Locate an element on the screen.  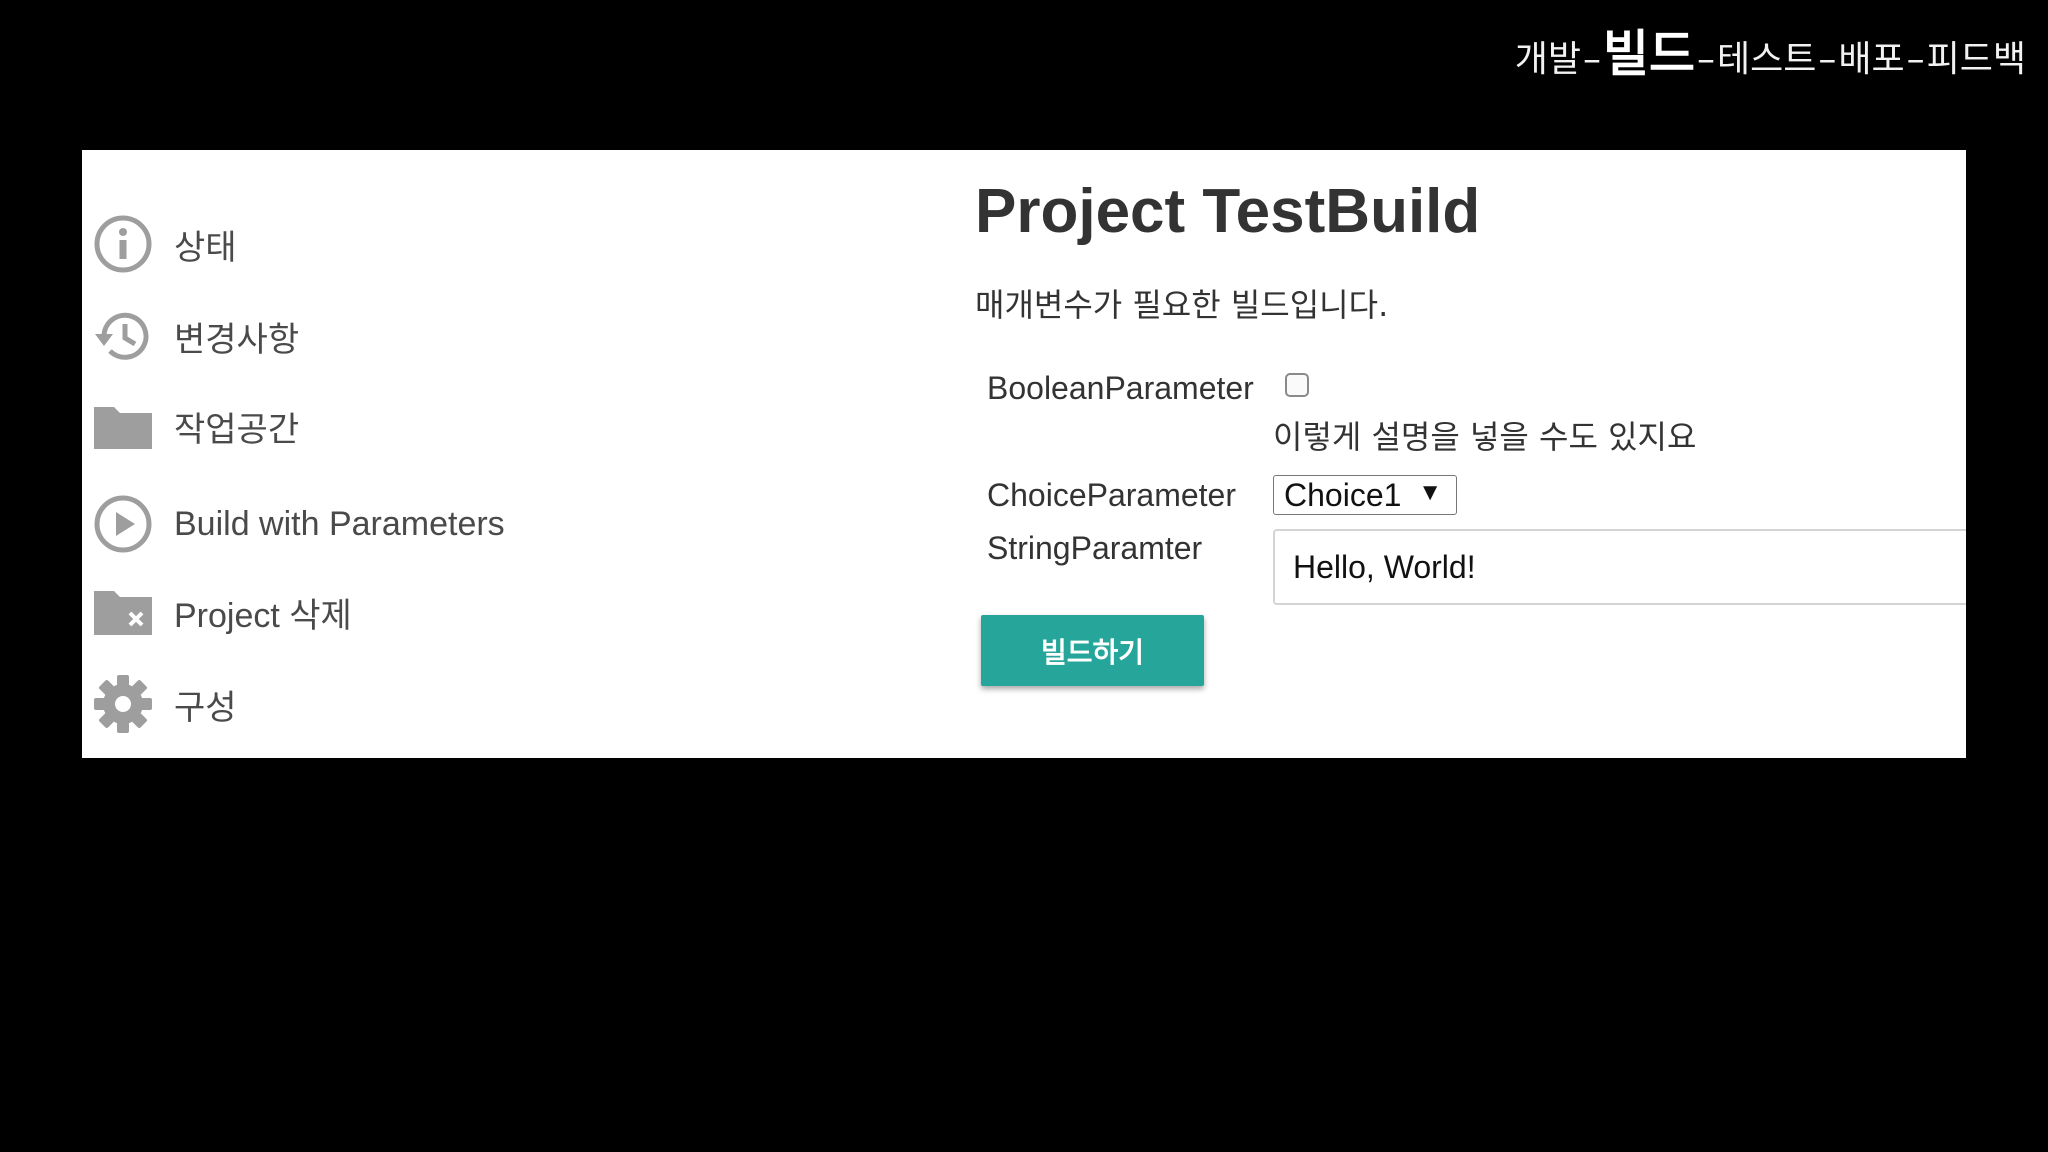
sidebar-item-status: 상태 is located at coordinates (164, 244).